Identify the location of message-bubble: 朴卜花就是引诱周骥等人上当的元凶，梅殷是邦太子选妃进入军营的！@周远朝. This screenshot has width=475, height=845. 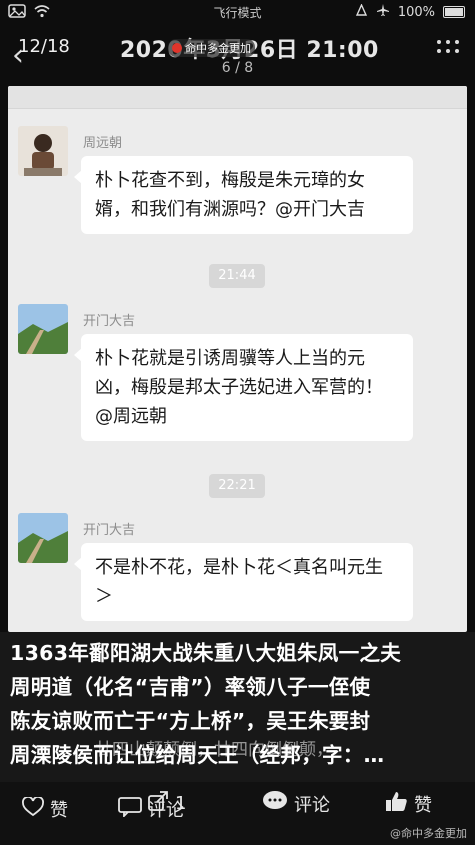
(243, 387).